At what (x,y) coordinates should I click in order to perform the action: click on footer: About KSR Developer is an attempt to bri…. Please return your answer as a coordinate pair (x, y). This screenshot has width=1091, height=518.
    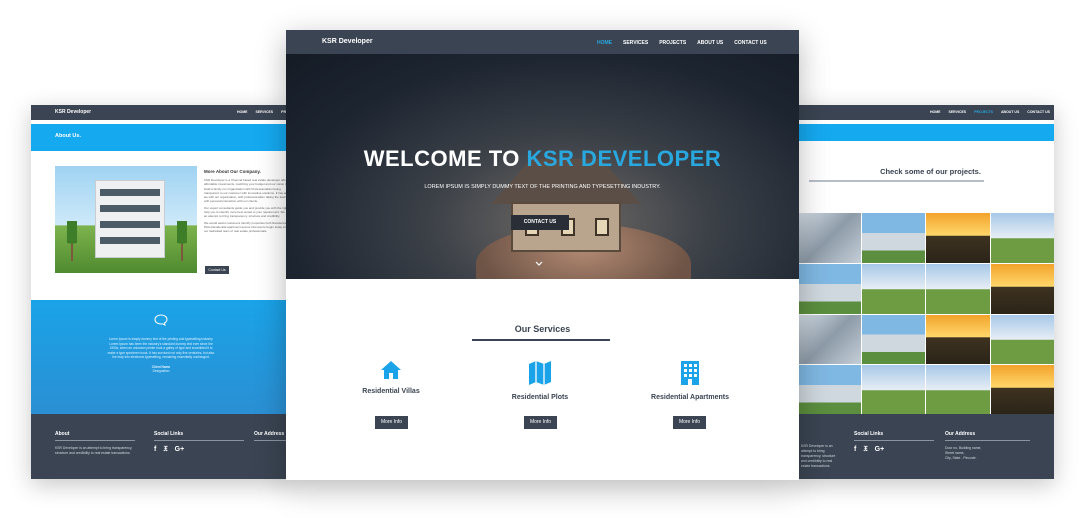
    Looking at the image, I should click on (161, 446).